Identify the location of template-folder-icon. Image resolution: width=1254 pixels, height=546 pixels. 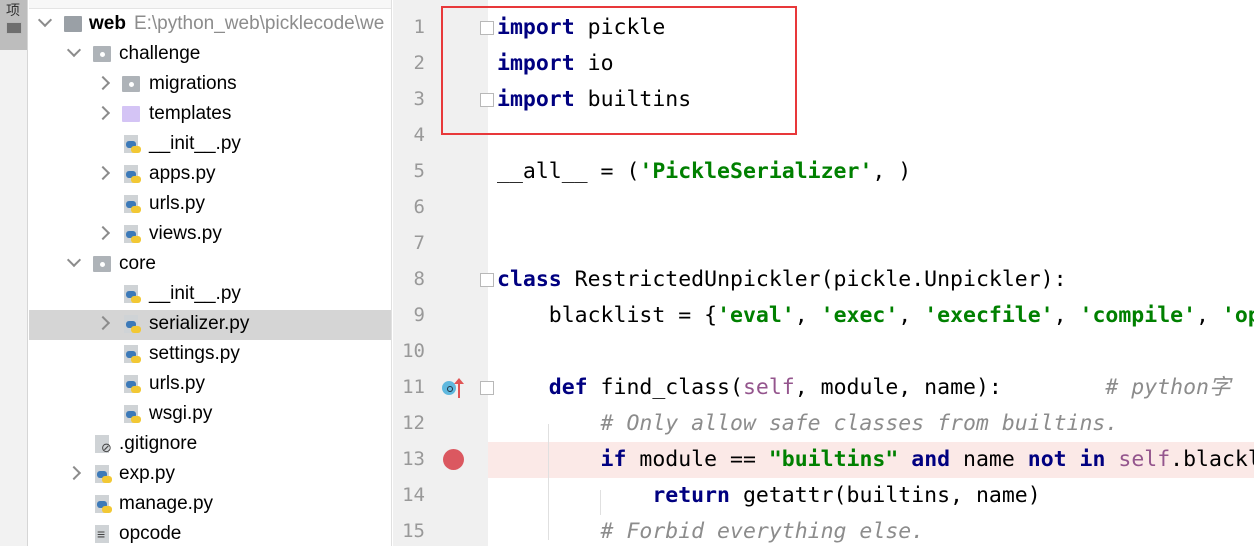
(131, 114).